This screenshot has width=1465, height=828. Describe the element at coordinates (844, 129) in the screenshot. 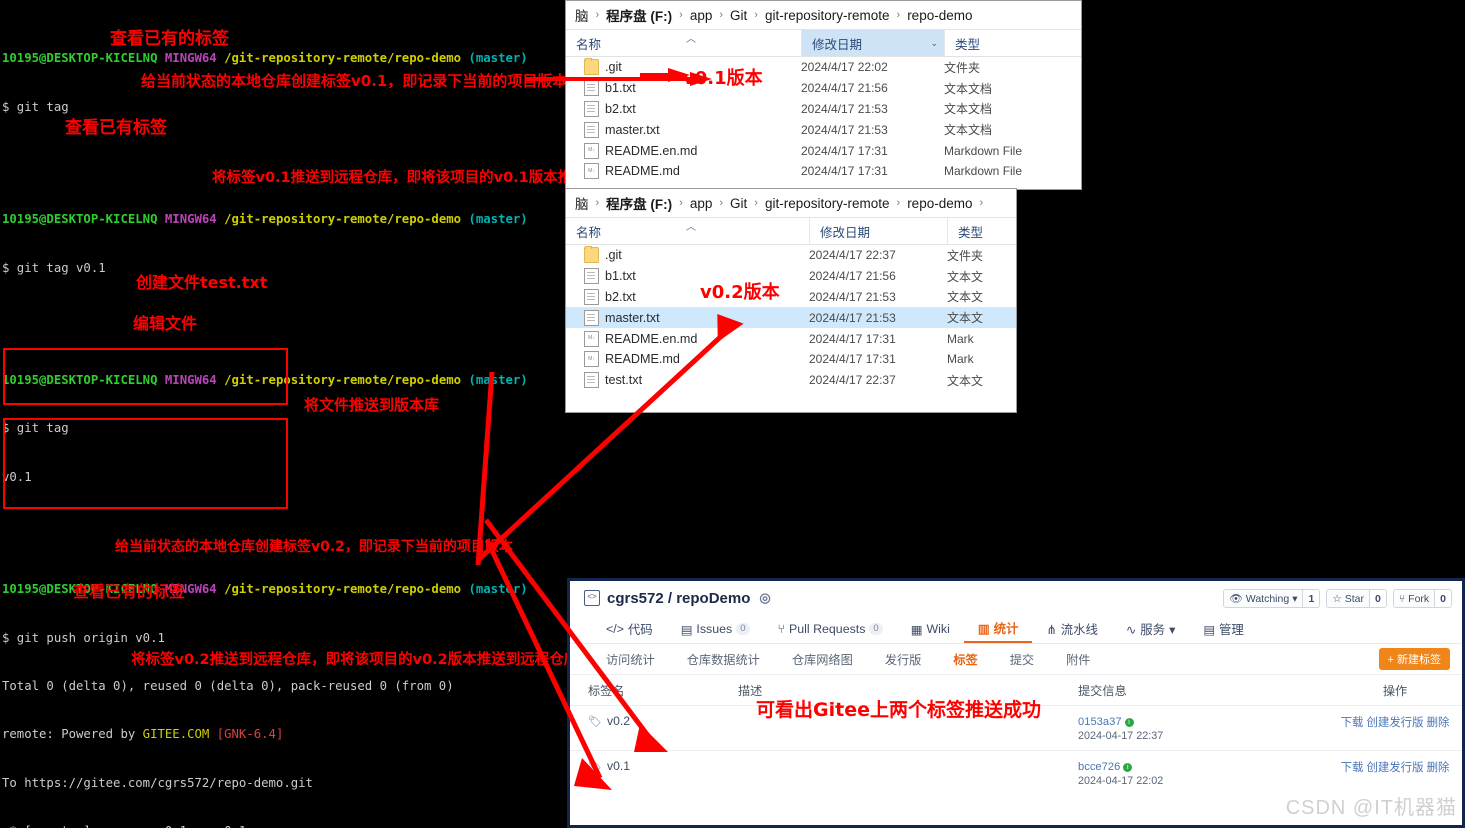

I see `file-date: 2024/4/17 21:53` at that location.